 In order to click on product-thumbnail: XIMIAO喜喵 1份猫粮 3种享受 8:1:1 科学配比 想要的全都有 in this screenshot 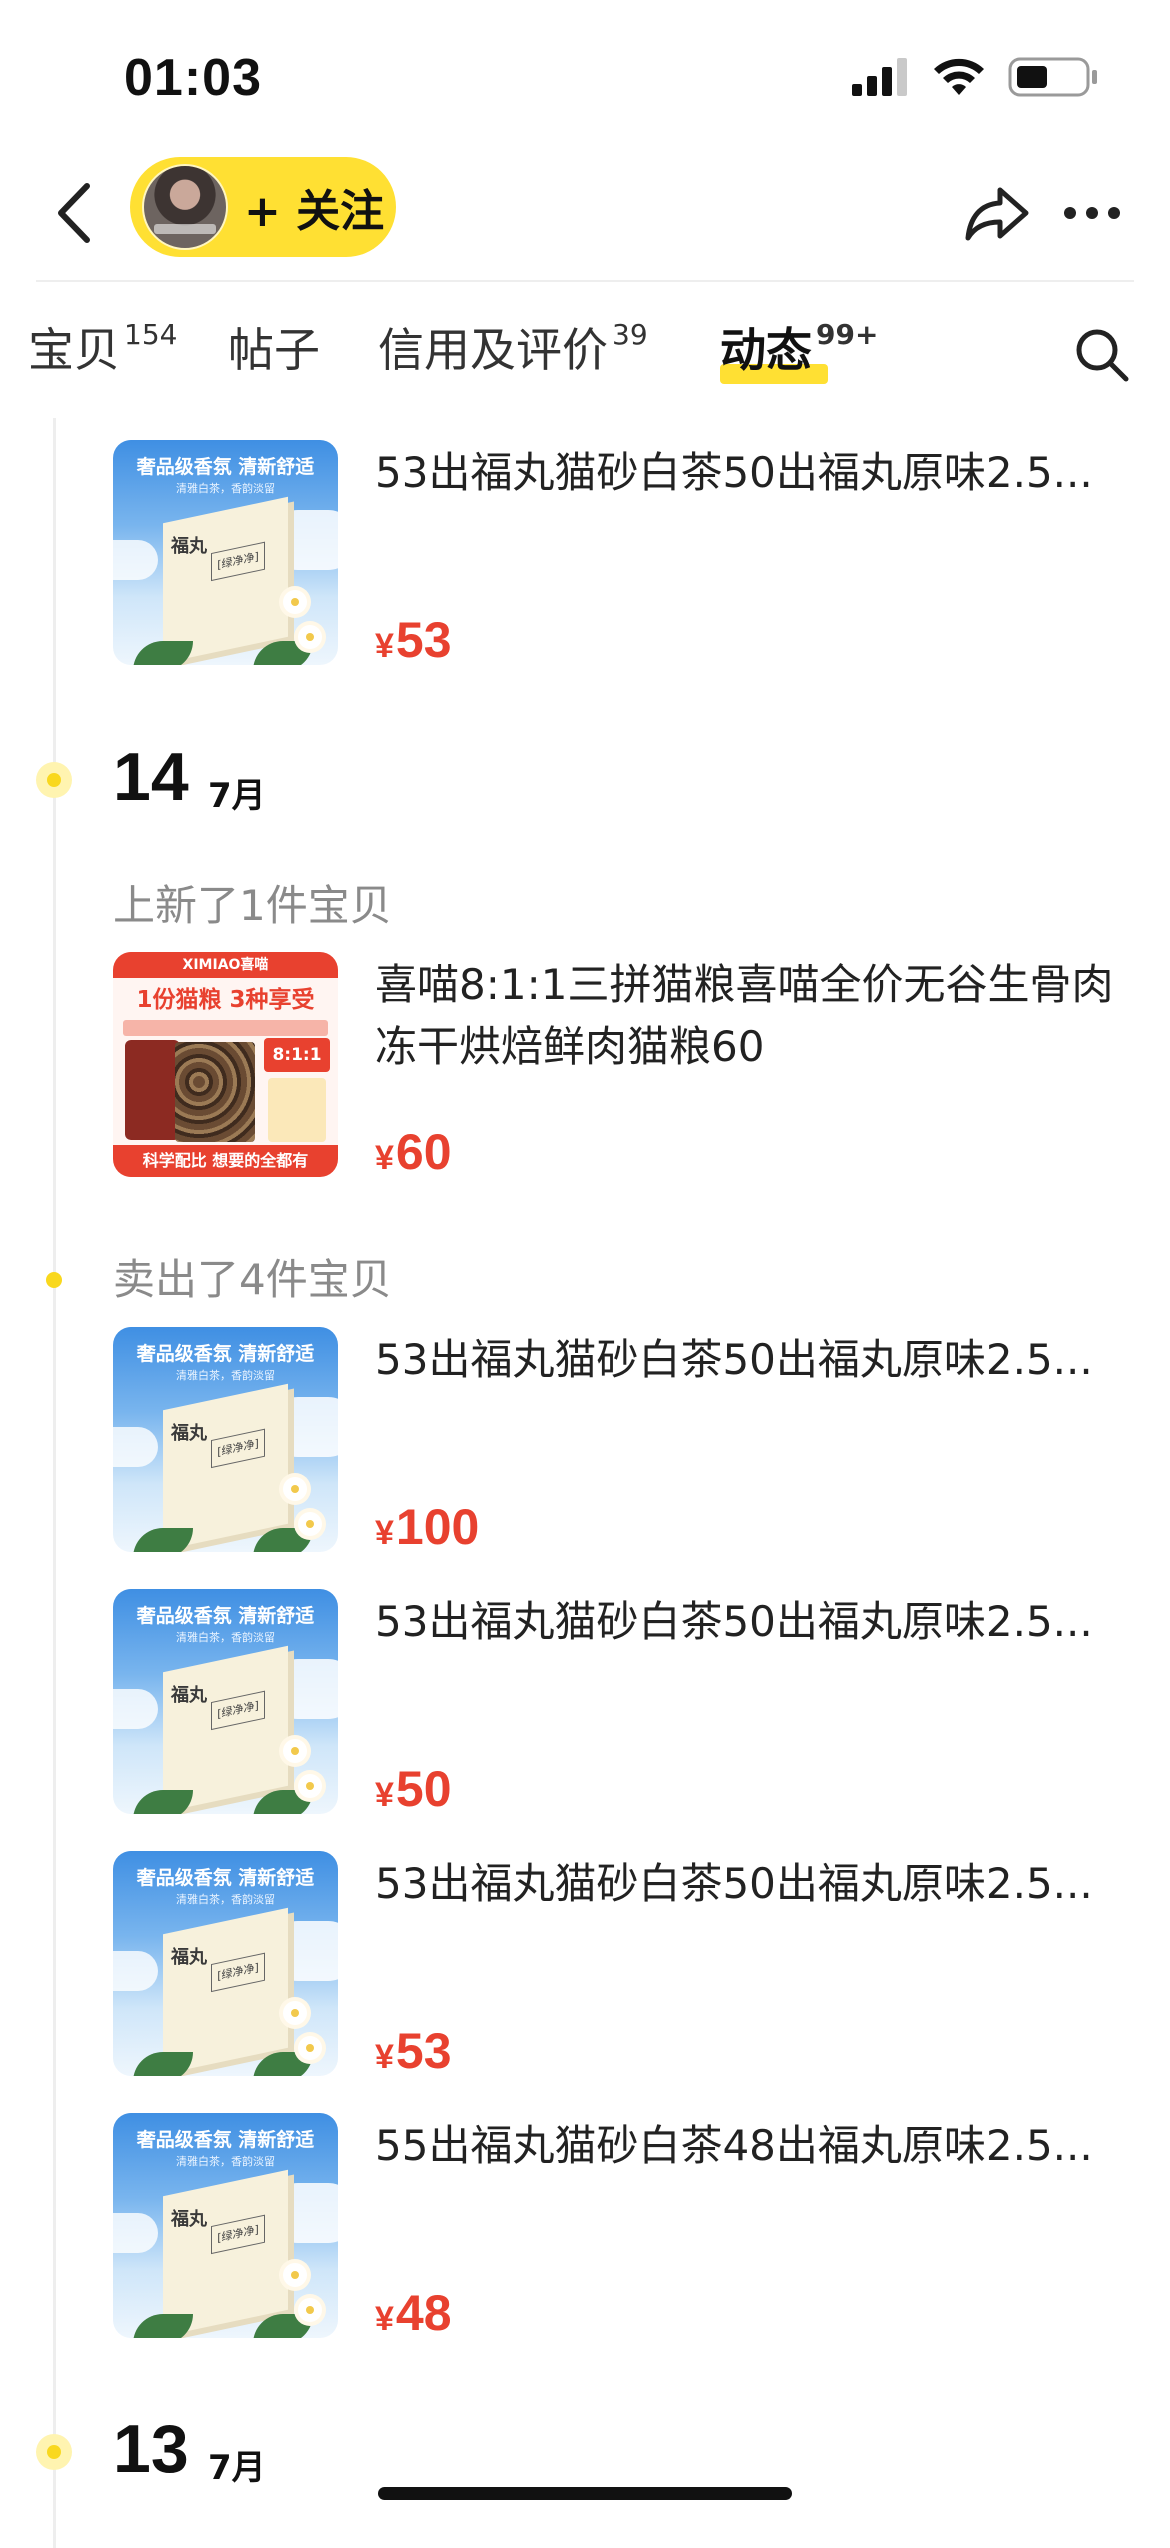, I will do `click(225, 1064)`.